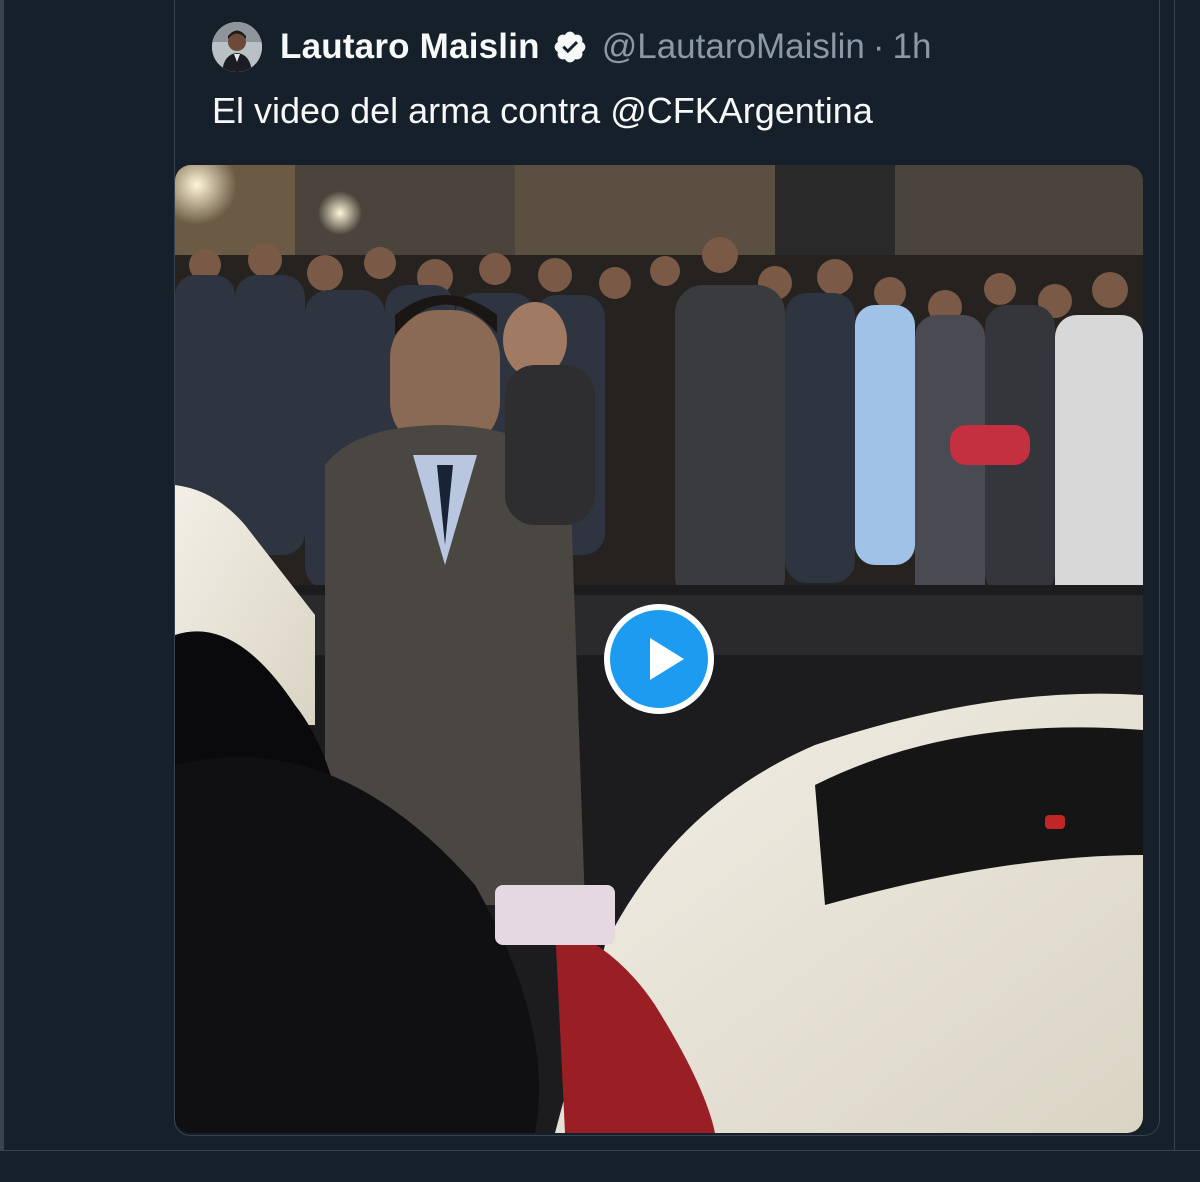  What do you see at coordinates (237, 47) in the screenshot?
I see `user-avatar-icon` at bounding box center [237, 47].